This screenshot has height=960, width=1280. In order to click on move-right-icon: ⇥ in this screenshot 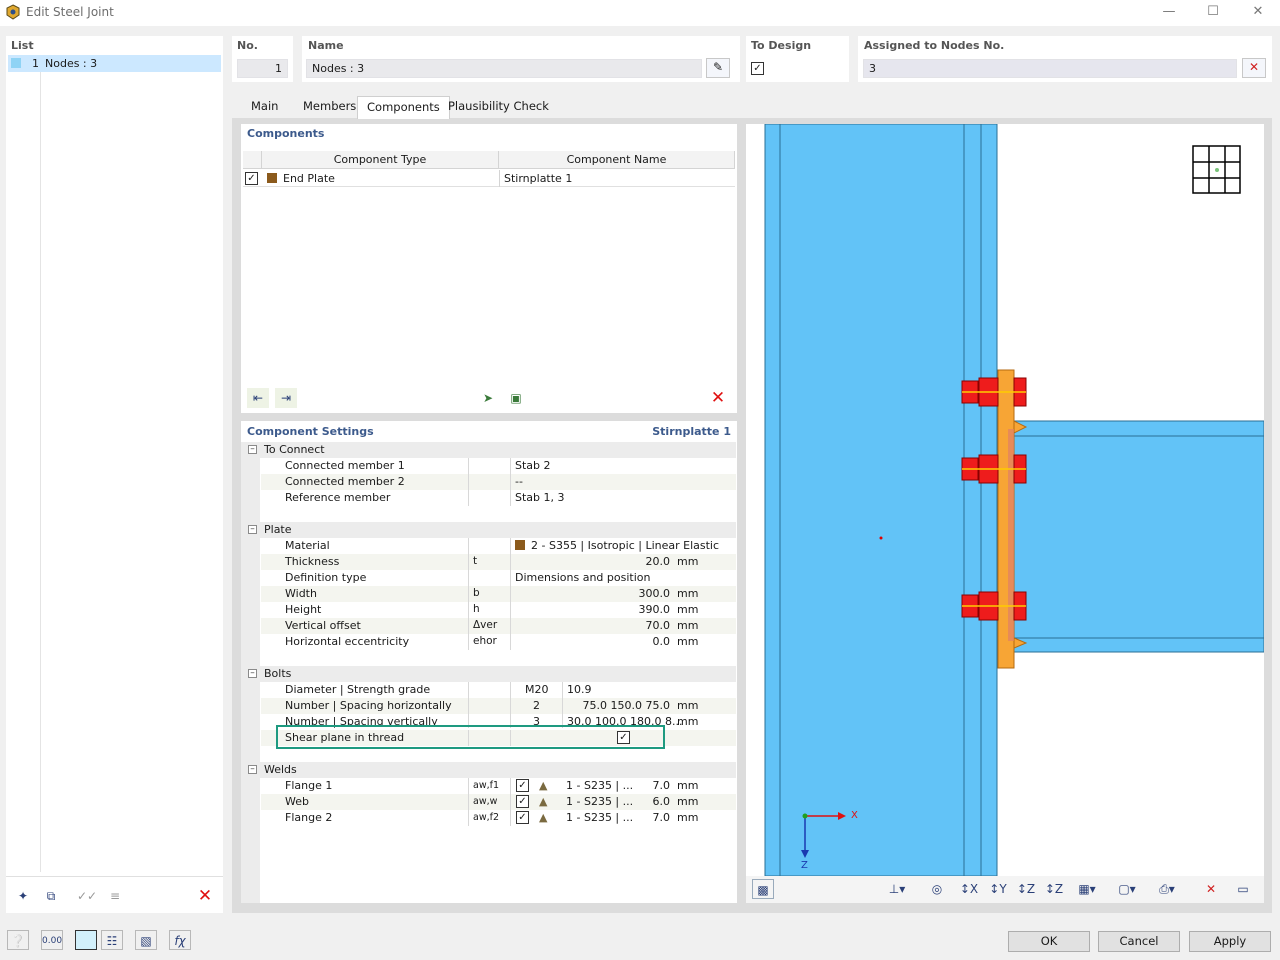, I will do `click(286, 398)`.